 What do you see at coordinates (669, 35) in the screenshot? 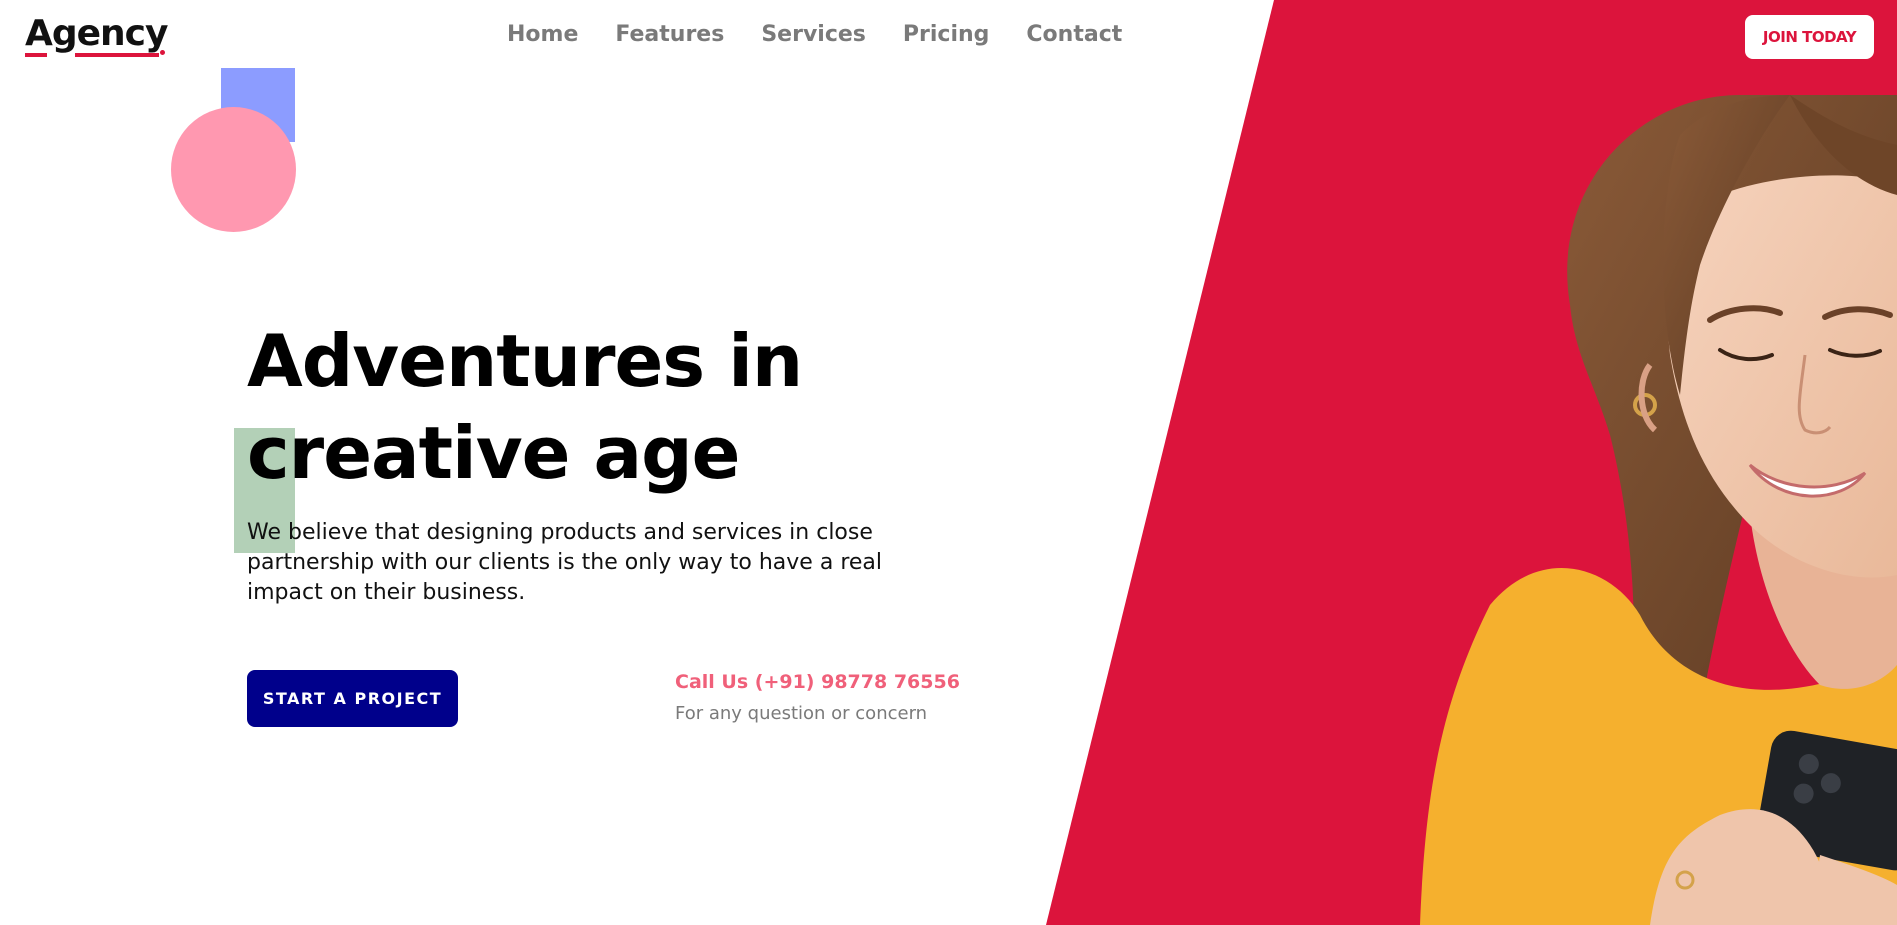
I see `nav-item-features: Features` at bounding box center [669, 35].